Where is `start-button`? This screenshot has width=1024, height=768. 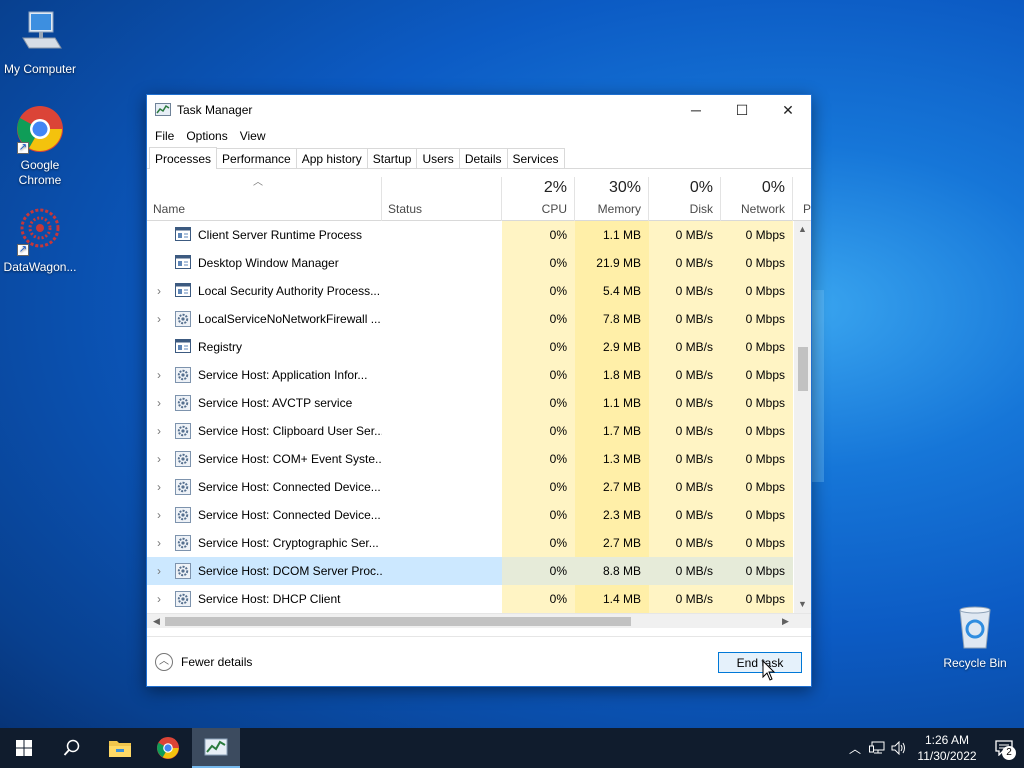 start-button is located at coordinates (24, 748).